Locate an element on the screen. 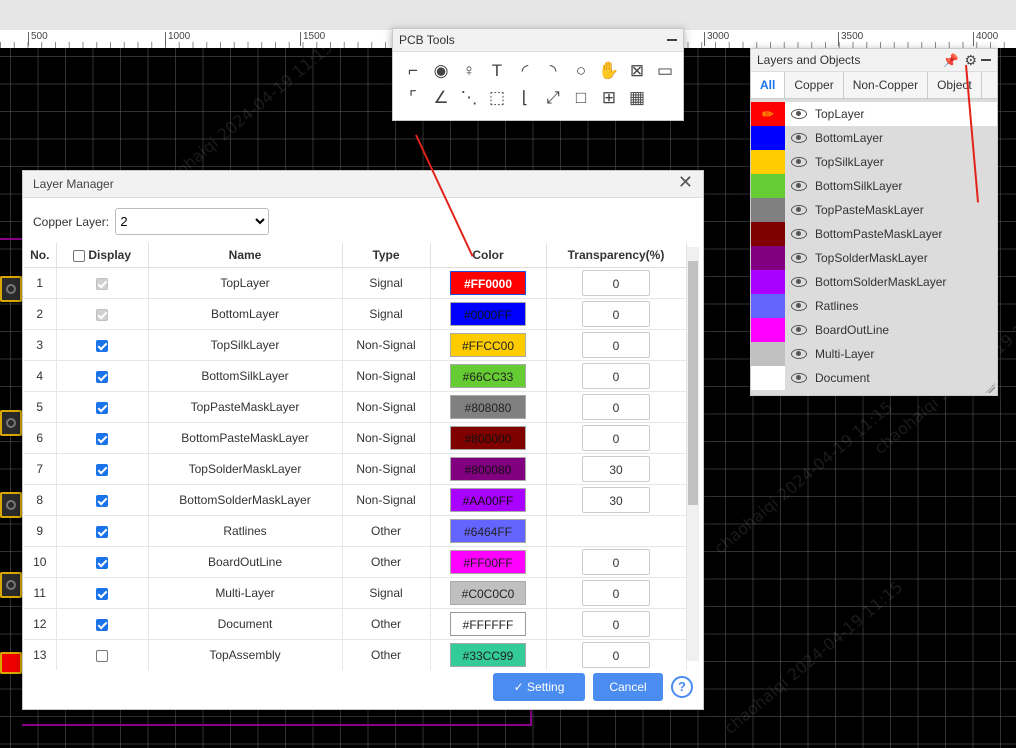  group-icon: ⊞ is located at coordinates (609, 97).